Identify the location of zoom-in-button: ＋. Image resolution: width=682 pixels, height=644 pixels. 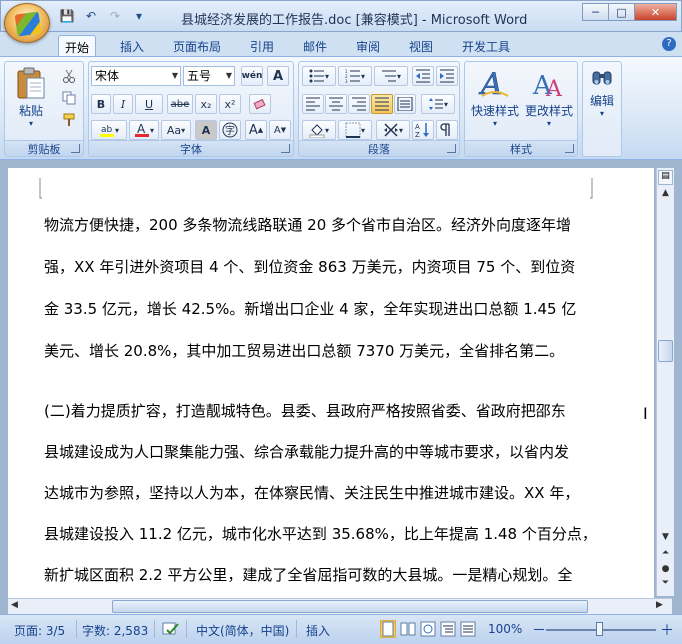
(667, 630).